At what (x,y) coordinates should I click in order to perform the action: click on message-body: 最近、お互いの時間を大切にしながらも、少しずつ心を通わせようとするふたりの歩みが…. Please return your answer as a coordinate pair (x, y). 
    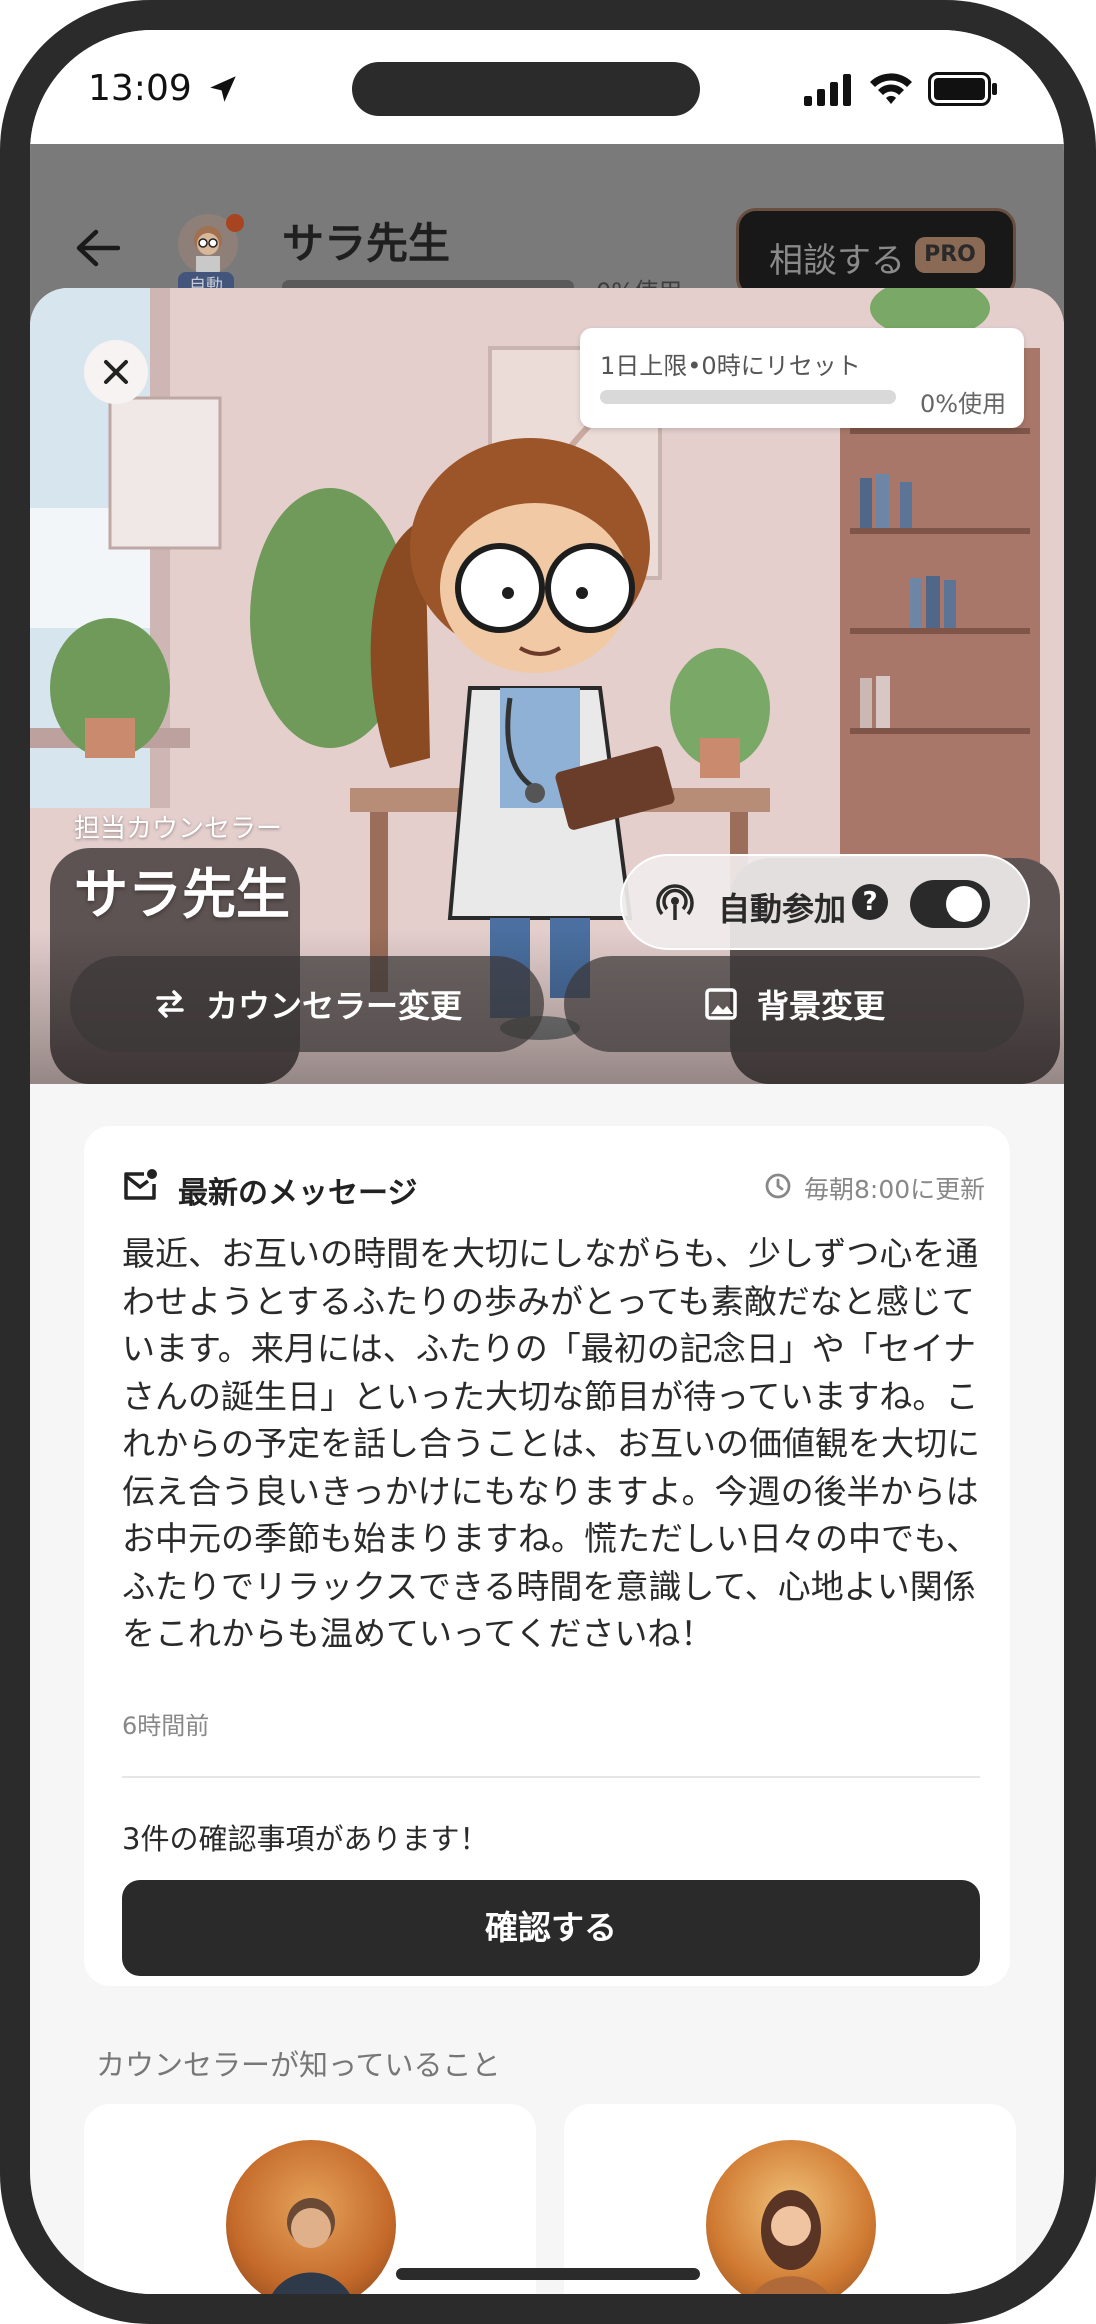
    Looking at the image, I should click on (551, 1443).